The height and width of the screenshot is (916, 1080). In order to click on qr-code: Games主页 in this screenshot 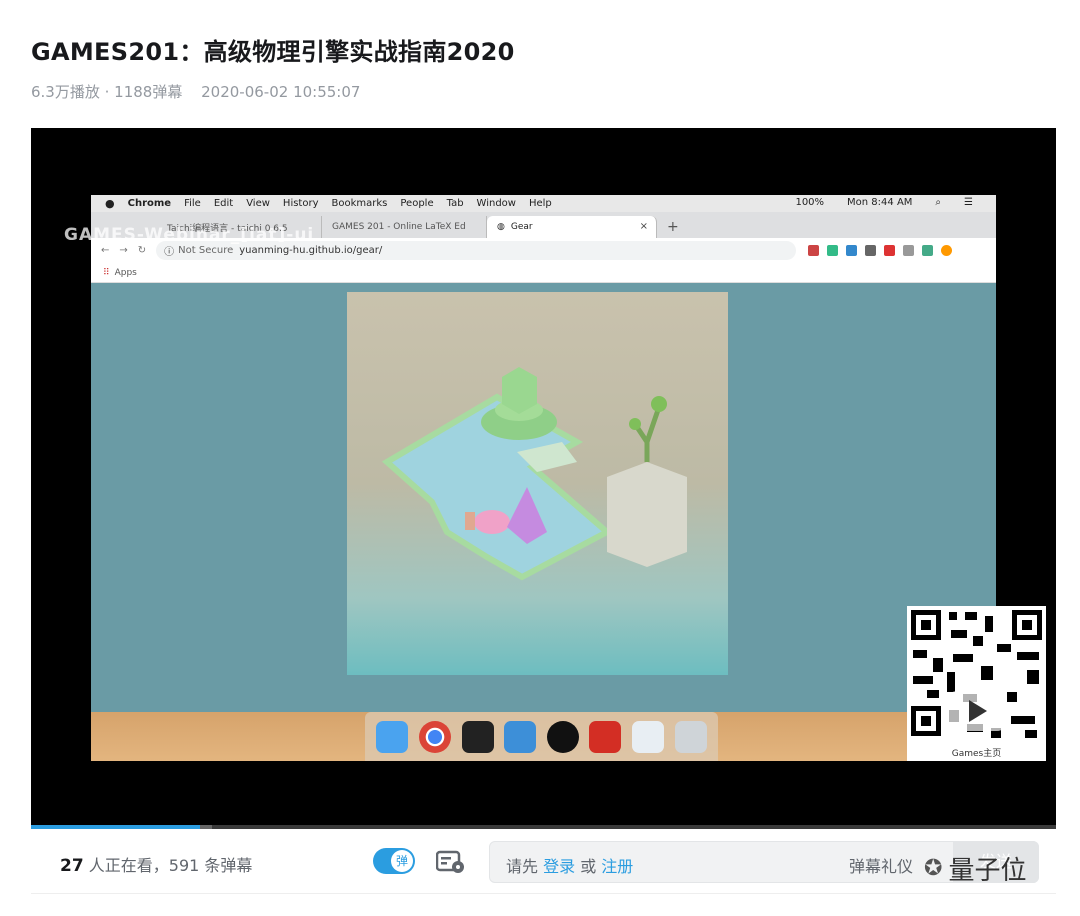, I will do `click(976, 683)`.